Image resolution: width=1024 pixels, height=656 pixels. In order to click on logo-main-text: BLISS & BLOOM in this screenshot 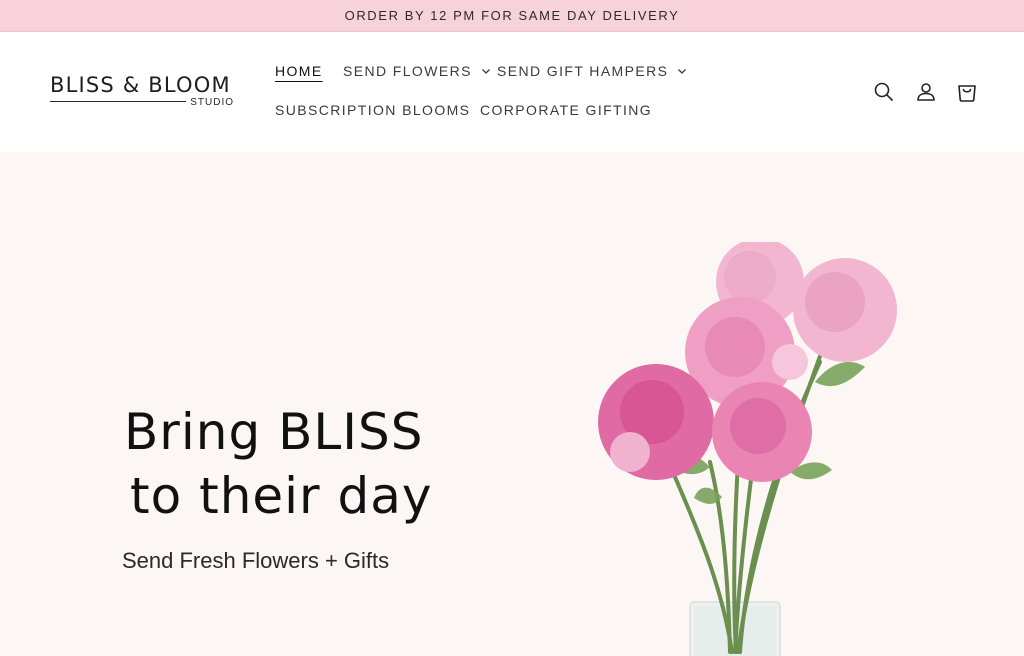, I will do `click(140, 85)`.